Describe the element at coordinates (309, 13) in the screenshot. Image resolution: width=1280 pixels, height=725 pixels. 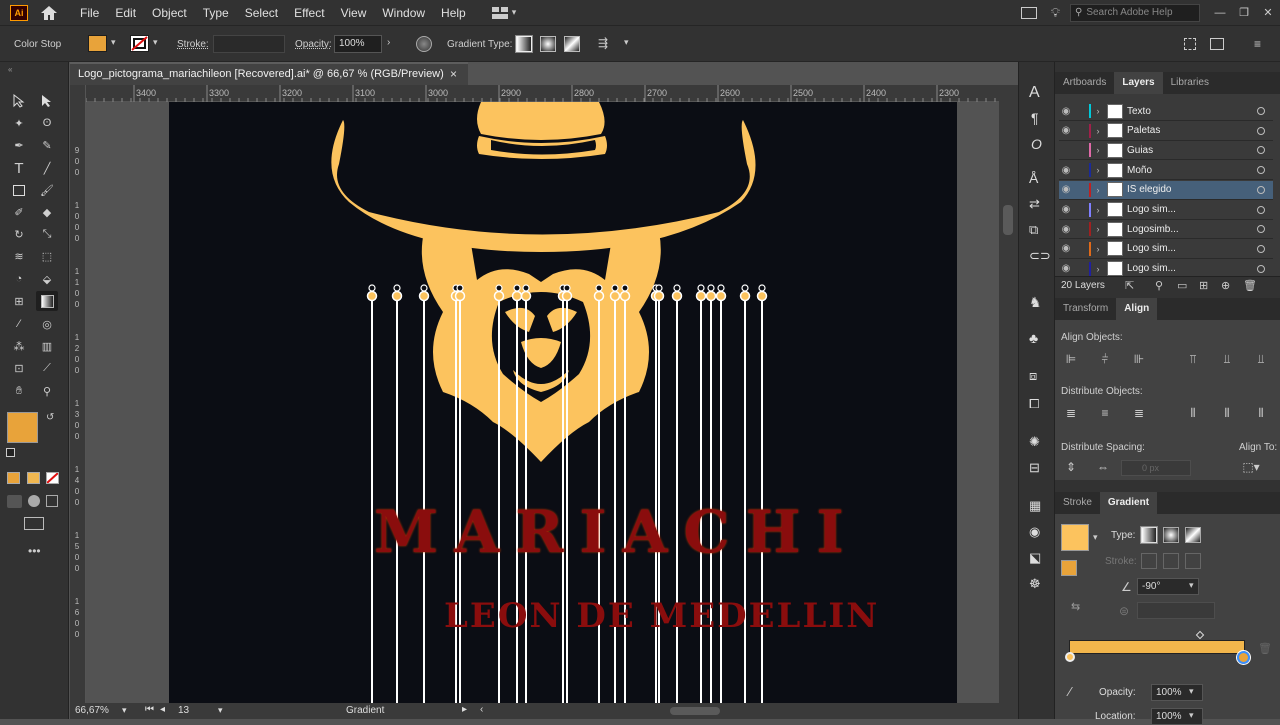
I see `menu-effect: Effect` at that location.